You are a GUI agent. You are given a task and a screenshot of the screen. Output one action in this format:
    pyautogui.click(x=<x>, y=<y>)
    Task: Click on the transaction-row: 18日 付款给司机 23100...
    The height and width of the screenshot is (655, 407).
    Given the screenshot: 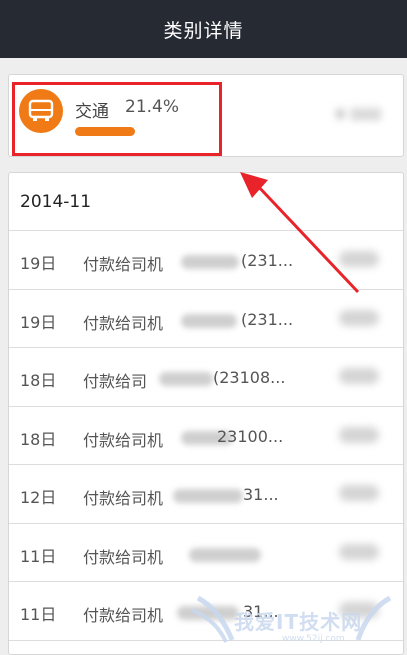 What is the action you would take?
    pyautogui.click(x=206, y=436)
    